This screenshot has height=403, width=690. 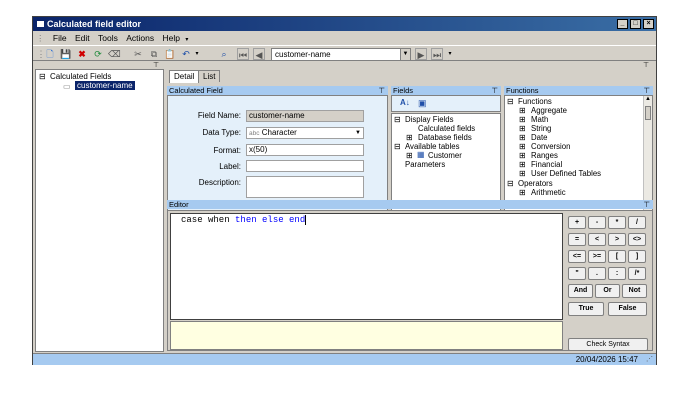 What do you see at coordinates (647, 154) in the screenshot?
I see `functions-scrollbar: ▲ ▼` at bounding box center [647, 154].